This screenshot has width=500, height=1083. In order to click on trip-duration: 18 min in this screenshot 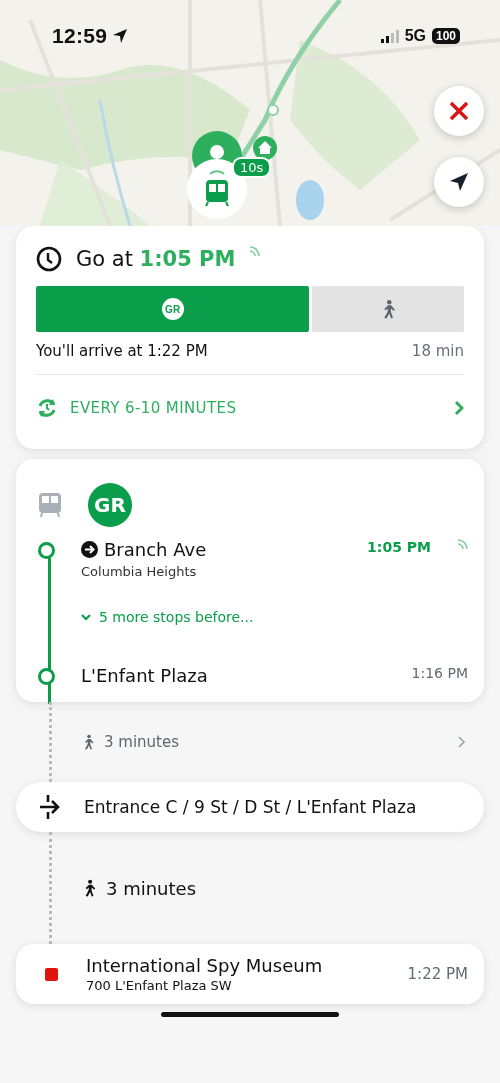, I will do `click(437, 351)`.